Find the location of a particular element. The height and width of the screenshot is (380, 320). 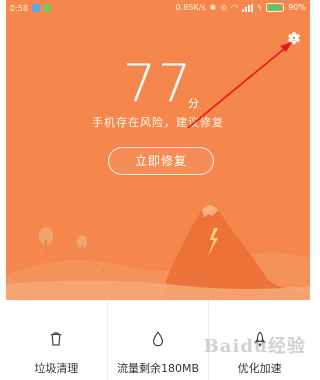

network-speed: 0.85K/s is located at coordinates (190, 7).